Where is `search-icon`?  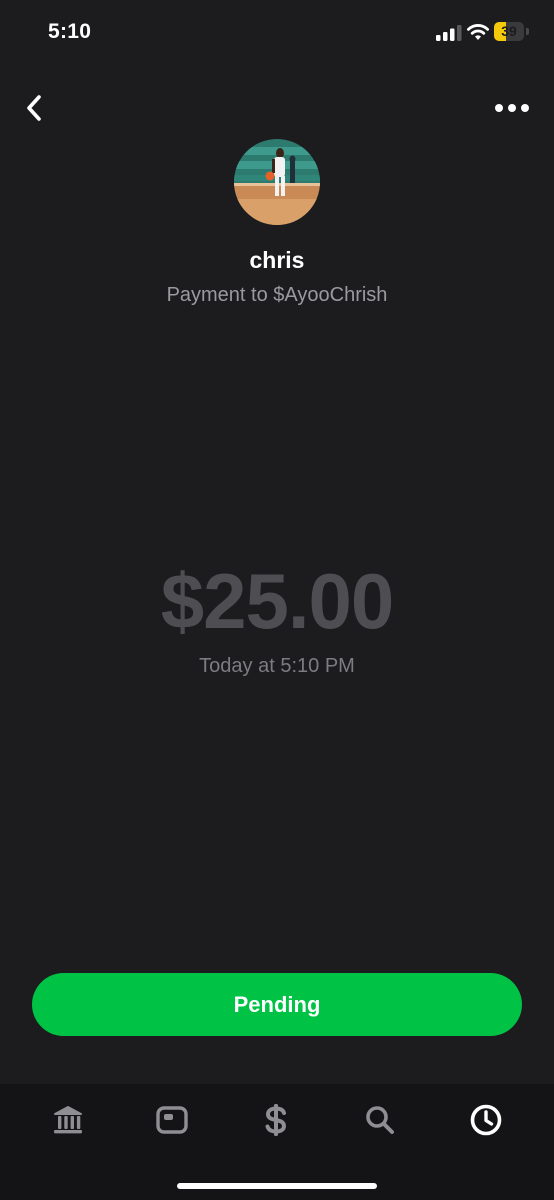 search-icon is located at coordinates (380, 1120).